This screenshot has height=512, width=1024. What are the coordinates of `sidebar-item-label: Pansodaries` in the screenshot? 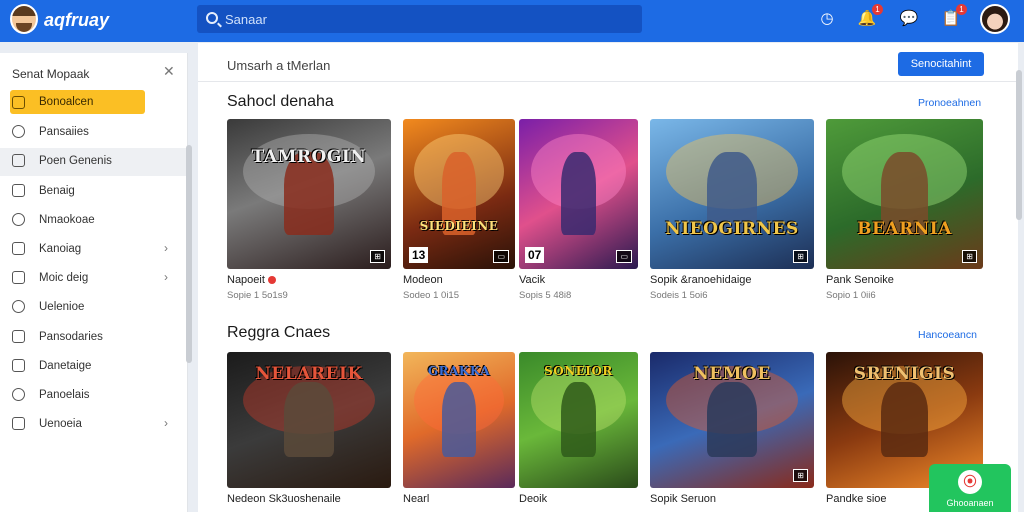 It's located at (71, 336).